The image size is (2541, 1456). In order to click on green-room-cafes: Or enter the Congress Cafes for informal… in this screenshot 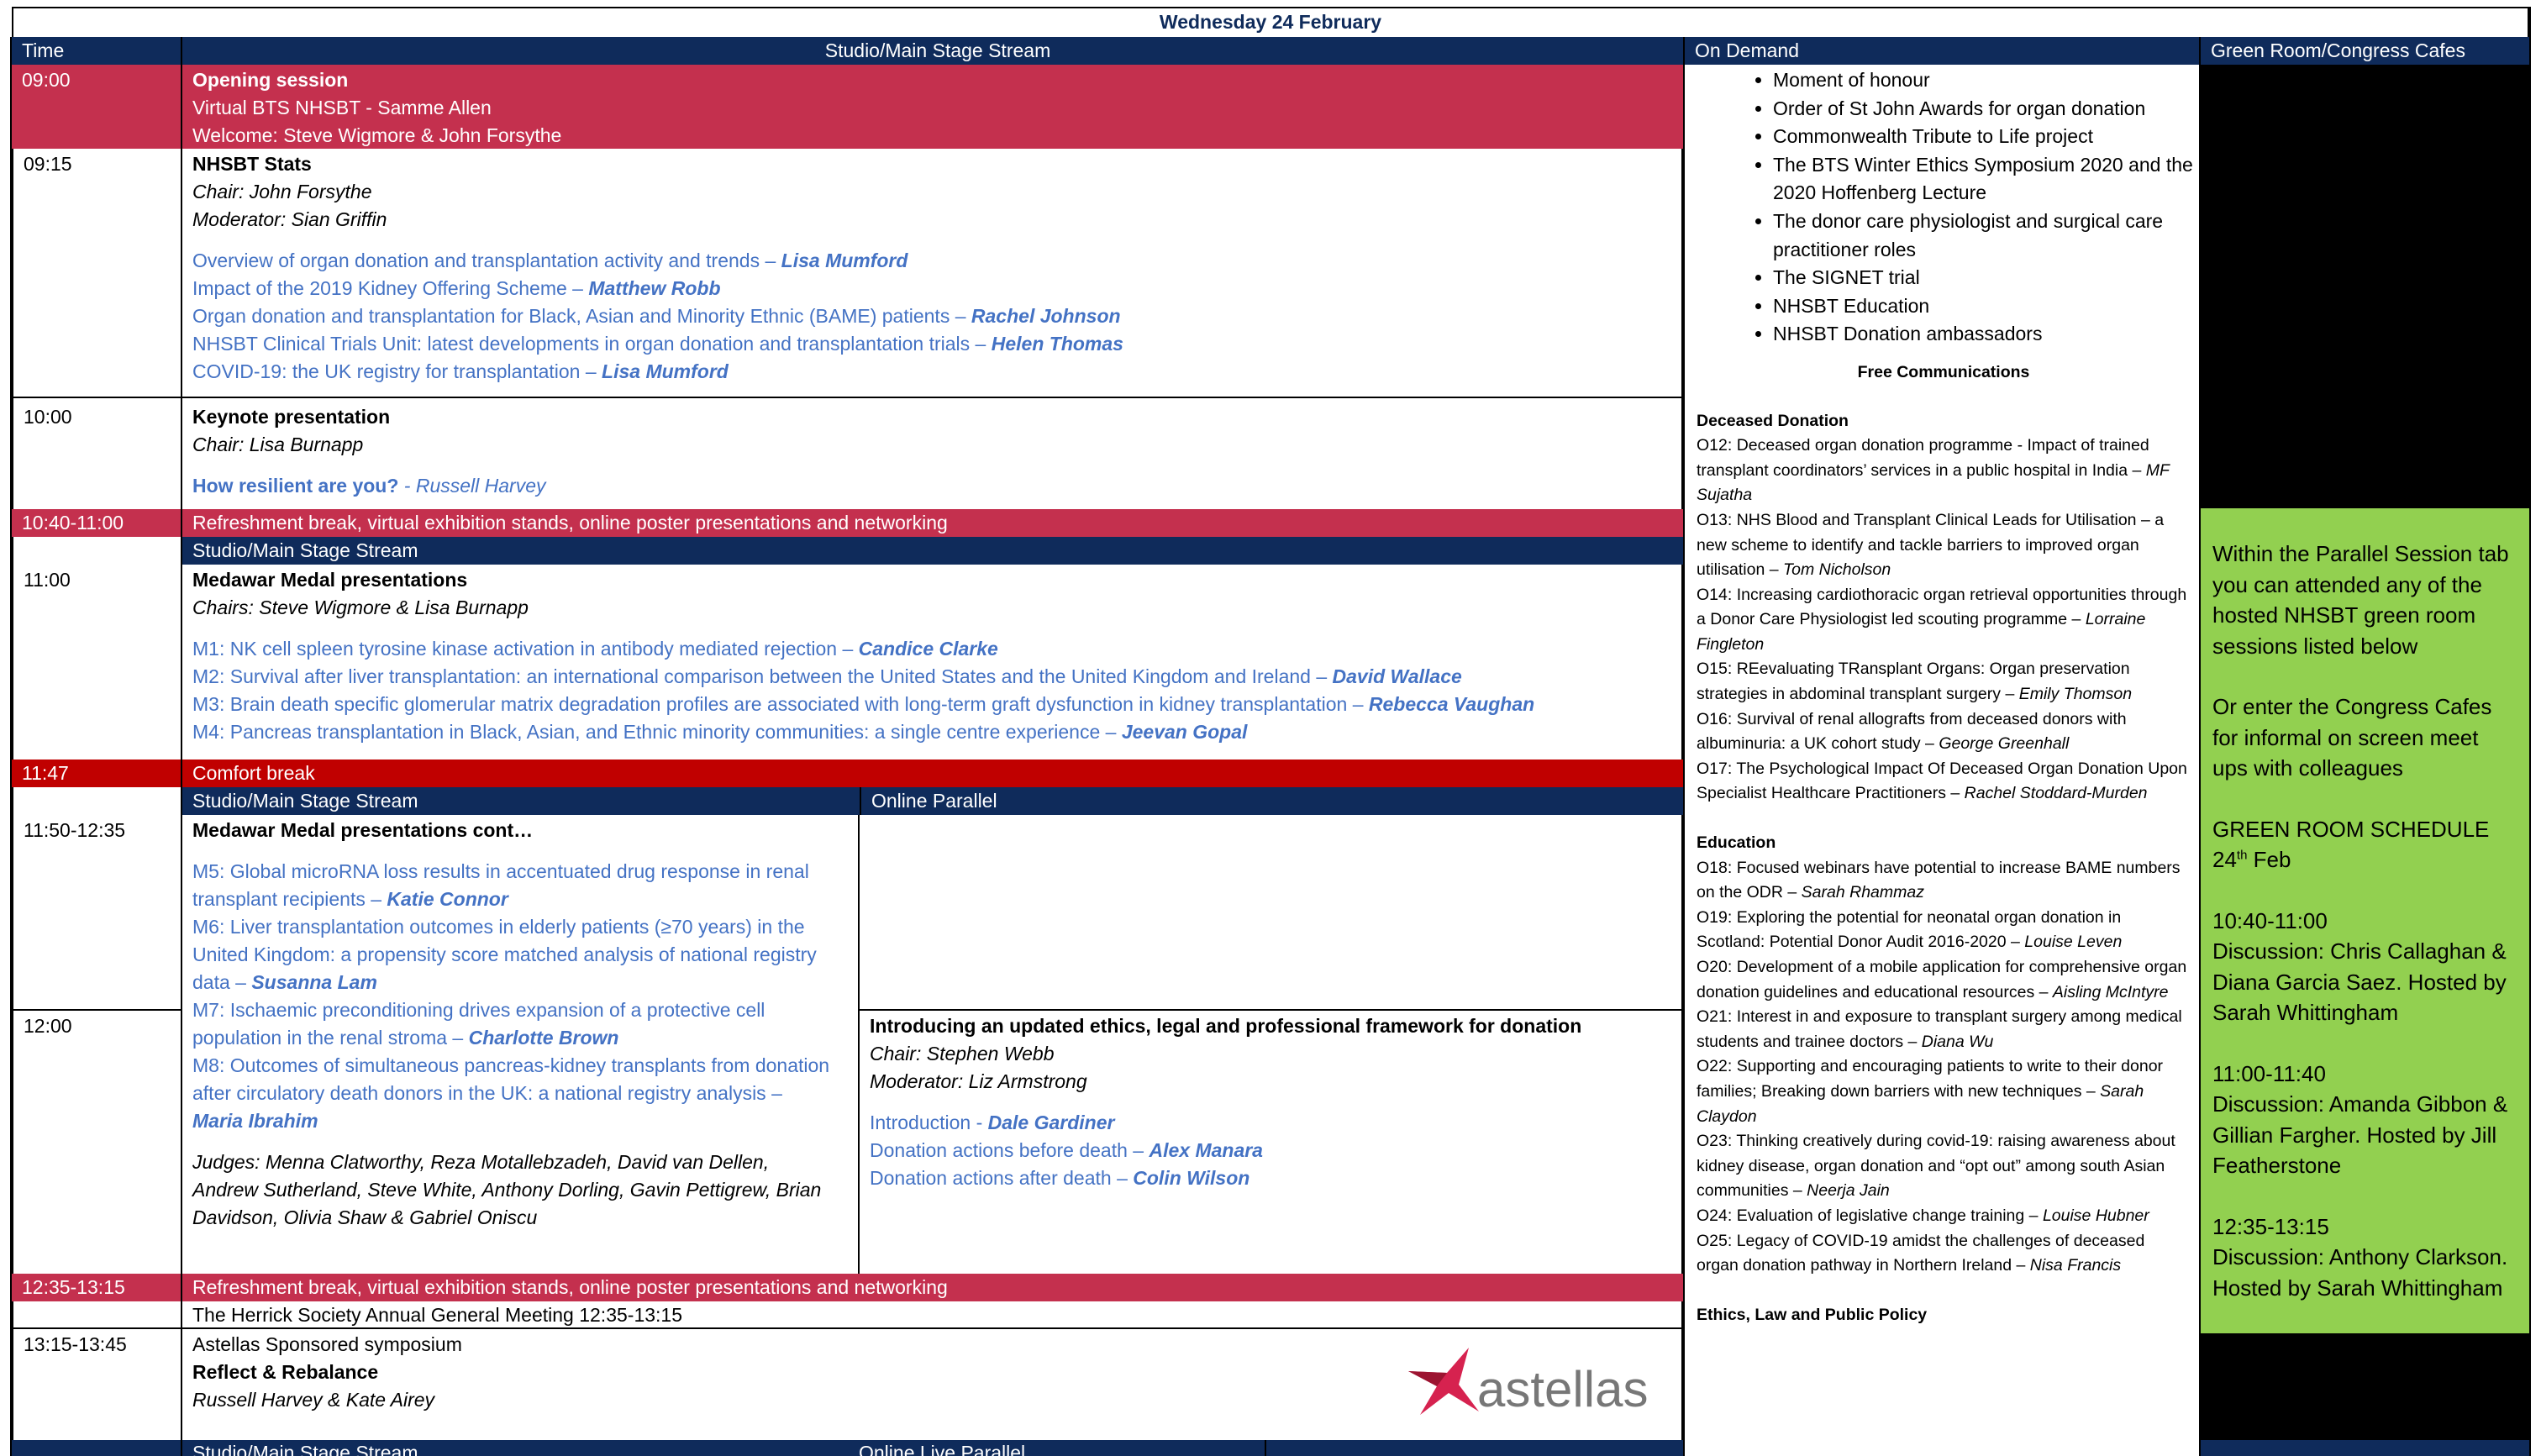, I will do `click(2352, 737)`.